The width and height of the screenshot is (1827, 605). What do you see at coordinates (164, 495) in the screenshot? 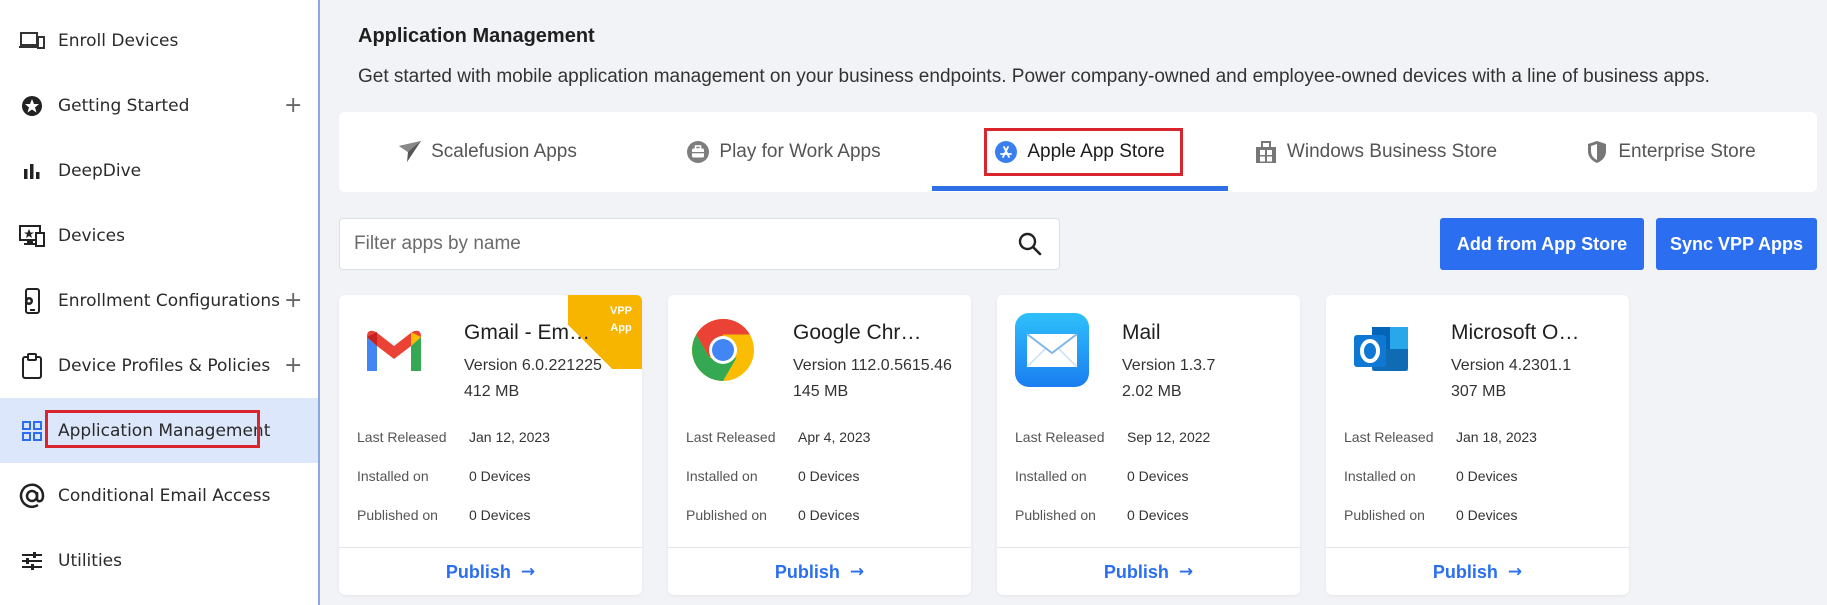
I see `sidebar-item-label: Conditional Email Access` at bounding box center [164, 495].